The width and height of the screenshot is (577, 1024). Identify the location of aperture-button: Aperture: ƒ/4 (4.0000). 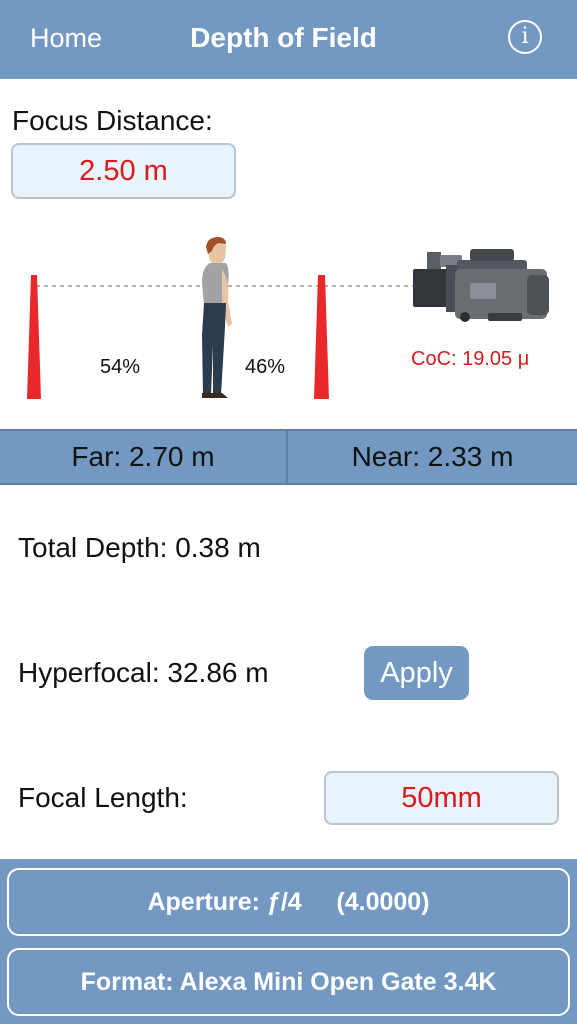
(288, 902).